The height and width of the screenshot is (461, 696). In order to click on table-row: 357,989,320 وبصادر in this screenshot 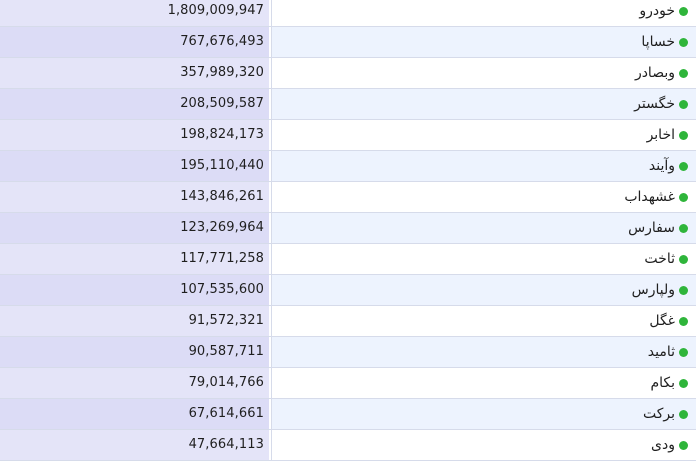, I will do `click(348, 73)`.